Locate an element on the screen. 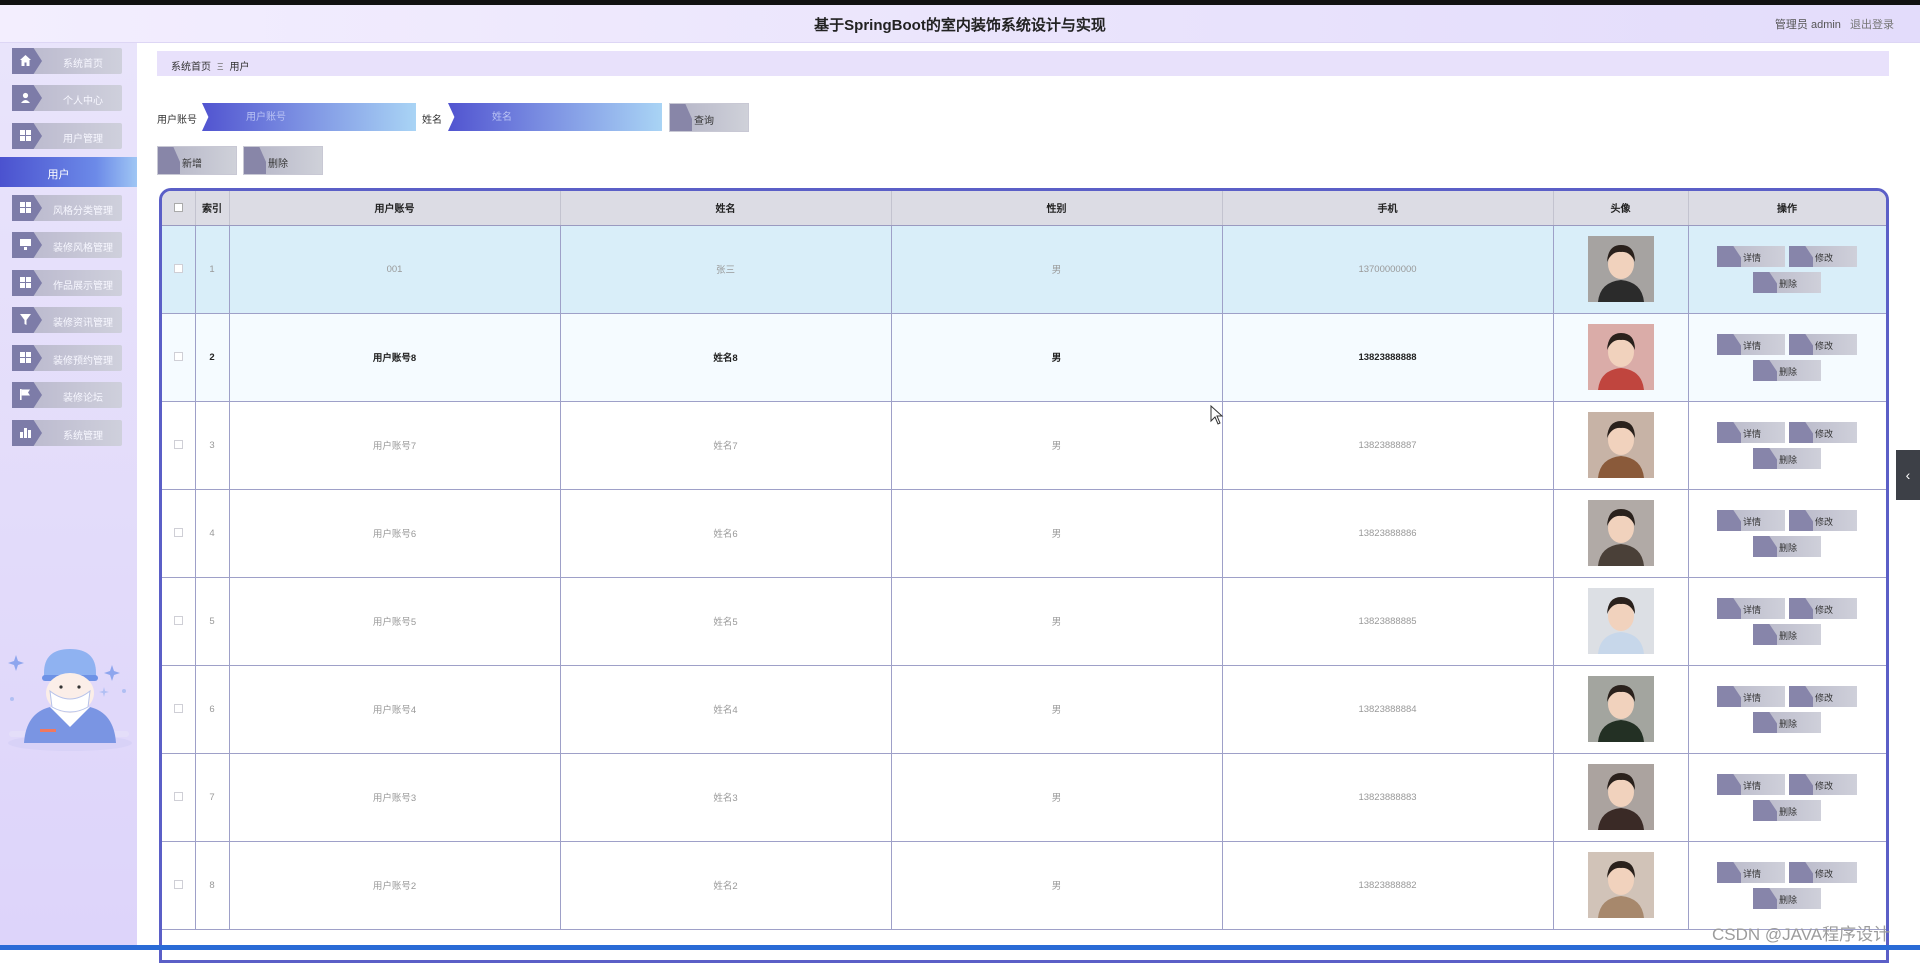 This screenshot has width=1920, height=963. edit-button-label: 修改 is located at coordinates (1824, 874).